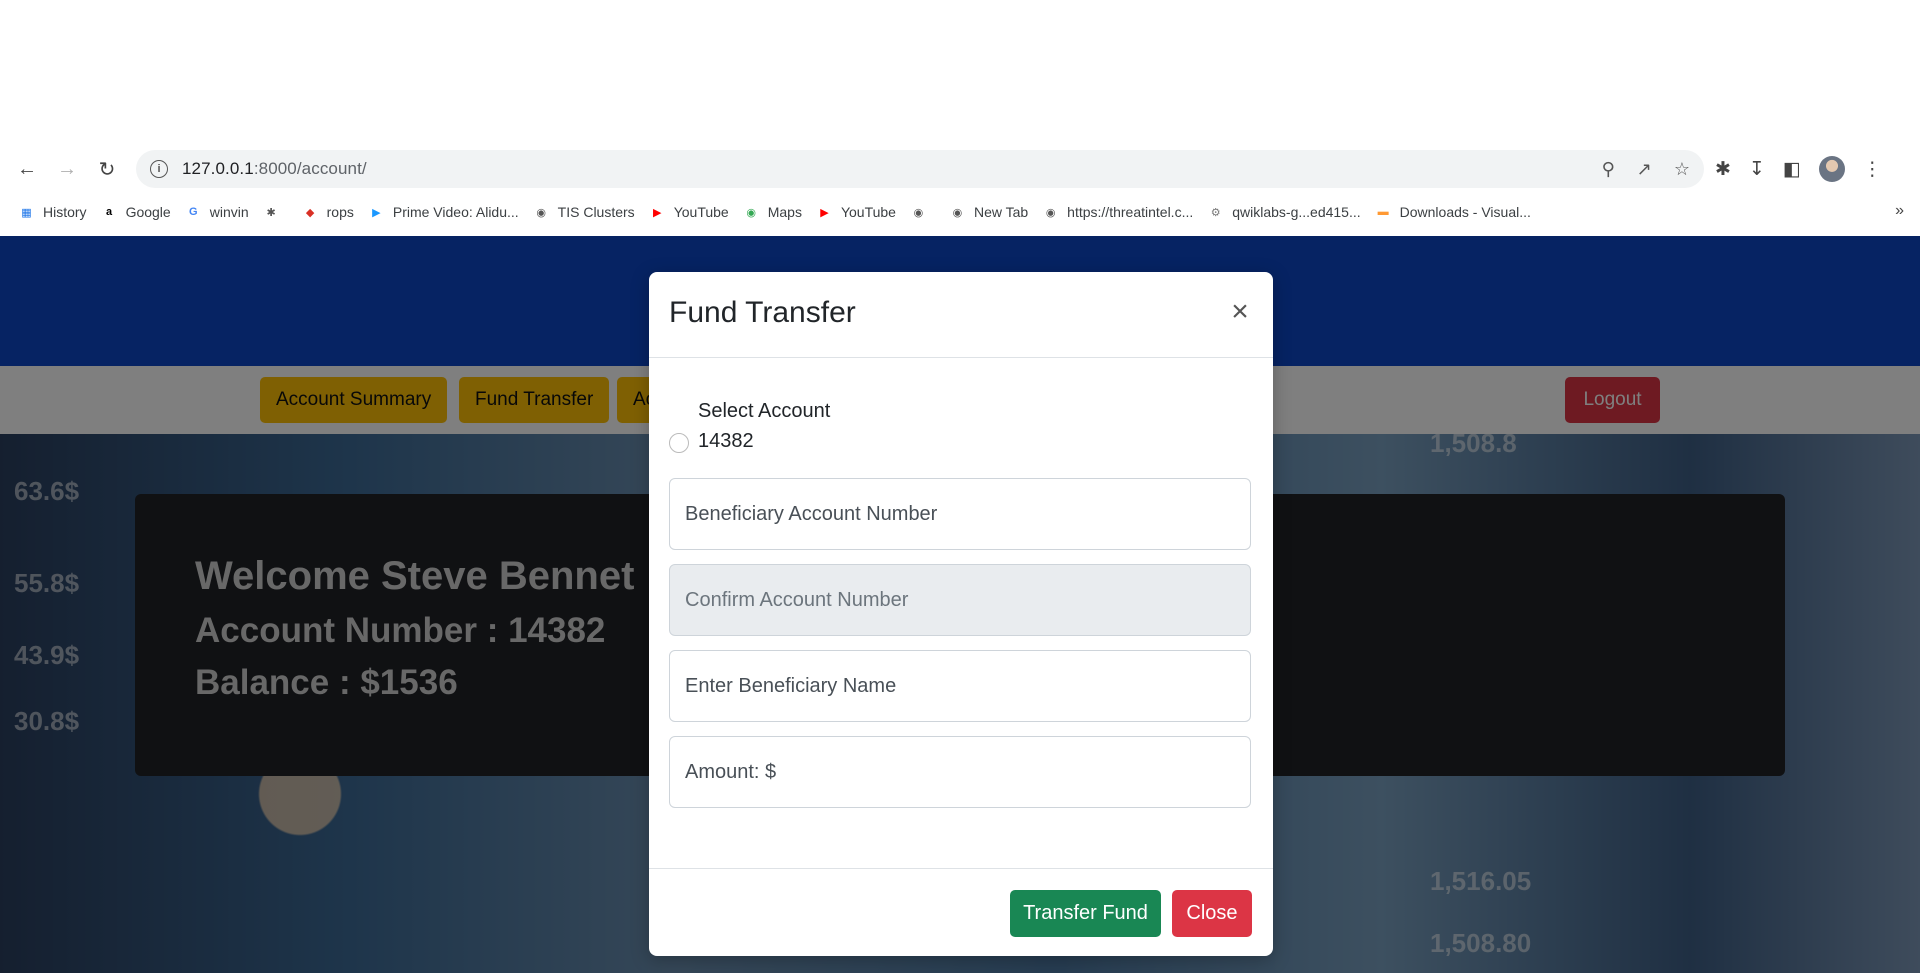 The image size is (1920, 973). What do you see at coordinates (310, 168) in the screenshot?
I see `url-path: :8000/account/` at bounding box center [310, 168].